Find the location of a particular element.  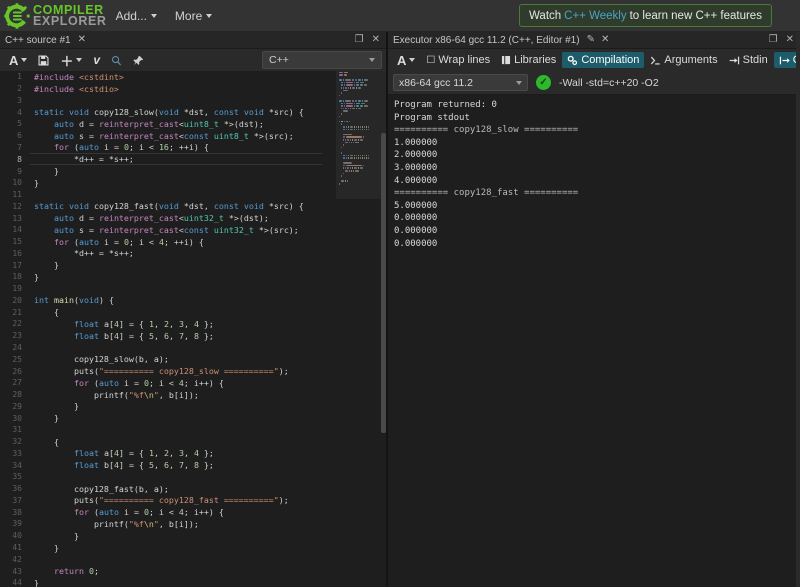

logo: COMPILER EXPLORER is located at coordinates (53, 15).